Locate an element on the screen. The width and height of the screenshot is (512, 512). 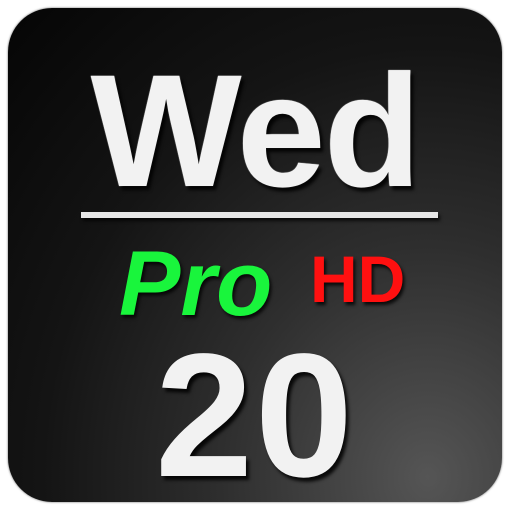
date-number-label: 20 is located at coordinates (255, 410).